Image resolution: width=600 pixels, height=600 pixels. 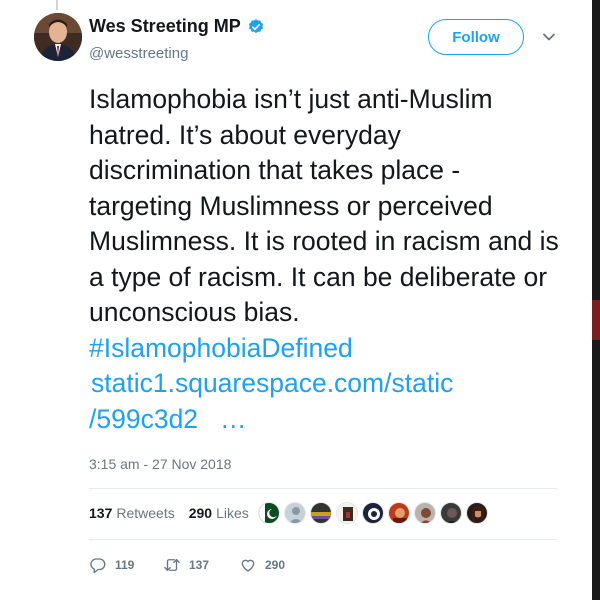 What do you see at coordinates (200, 513) in the screenshot?
I see `likes-count: 290` at bounding box center [200, 513].